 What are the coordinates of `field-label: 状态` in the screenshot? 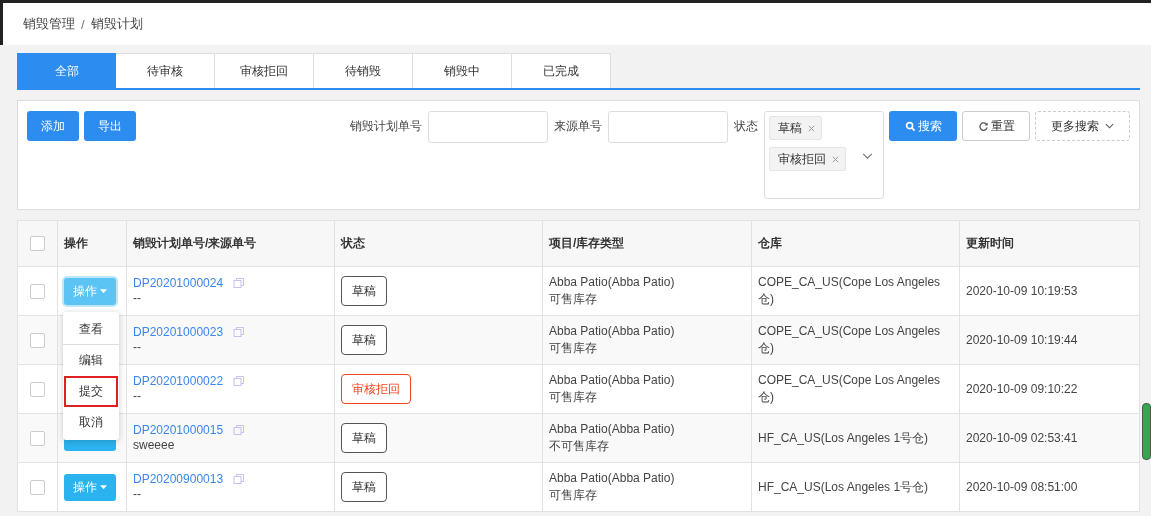 It's located at (746, 126).